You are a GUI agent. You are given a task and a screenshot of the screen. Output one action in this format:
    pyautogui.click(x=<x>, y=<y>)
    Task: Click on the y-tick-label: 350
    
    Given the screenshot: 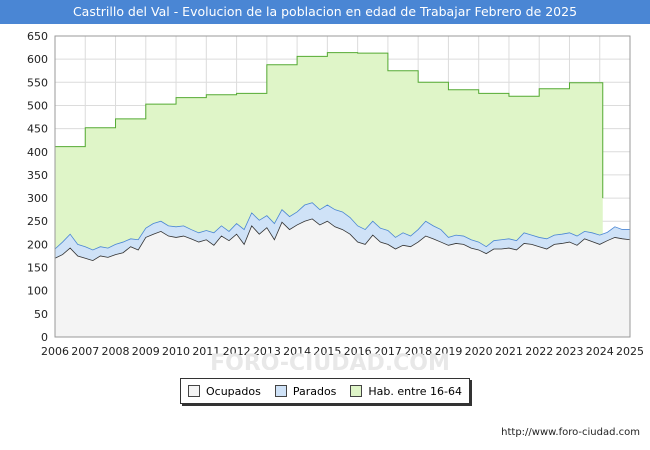 What is the action you would take?
    pyautogui.click(x=37, y=175)
    